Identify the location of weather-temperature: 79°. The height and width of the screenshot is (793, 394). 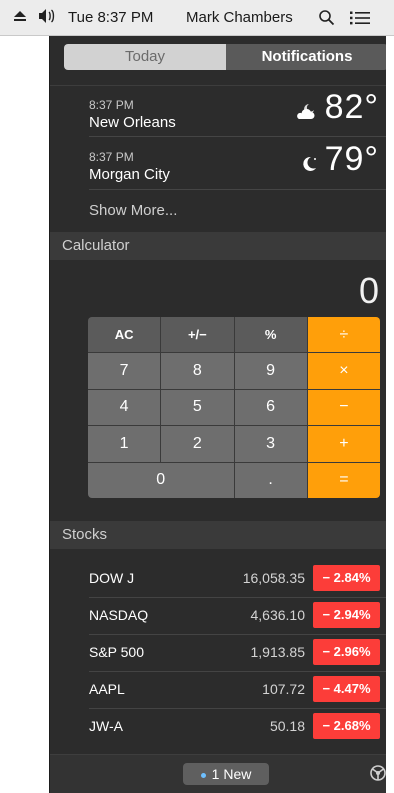
(351, 159).